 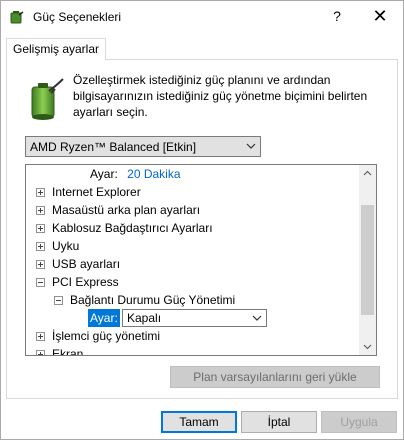 What do you see at coordinates (113, 147) in the screenshot?
I see `power-plan-value: AMD Ryzen™ Balanced [Etkin]` at bounding box center [113, 147].